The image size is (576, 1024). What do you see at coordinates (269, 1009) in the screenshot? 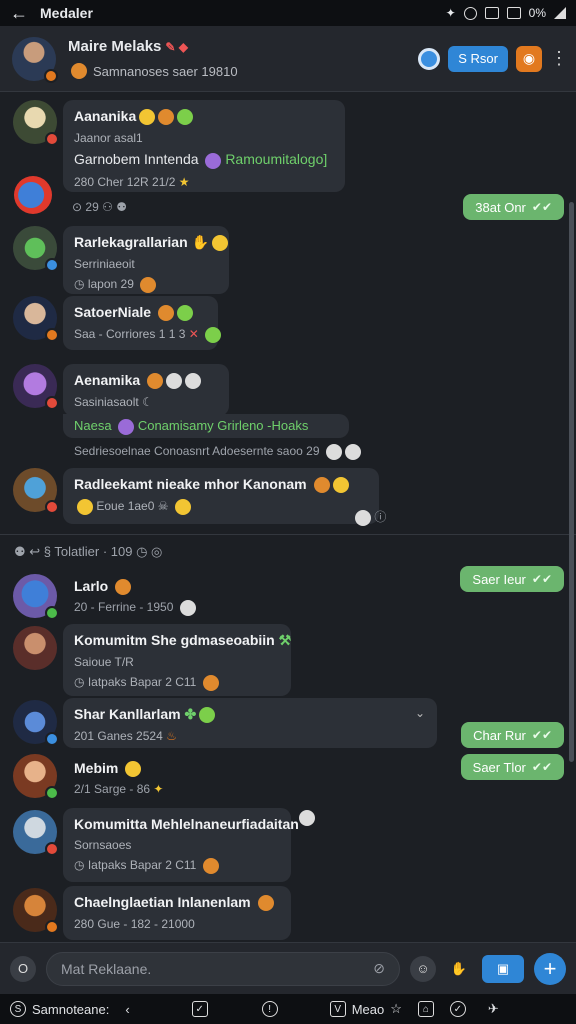
I see `info-icon: !` at bounding box center [269, 1009].